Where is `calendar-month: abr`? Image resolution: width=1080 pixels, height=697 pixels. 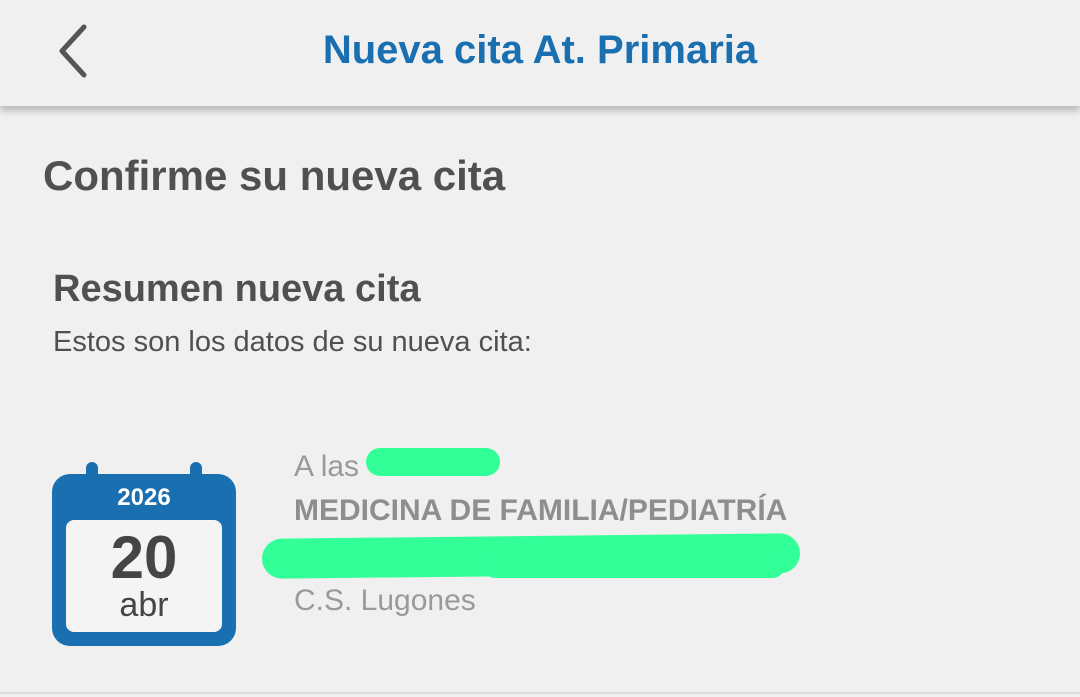
calendar-month: abr is located at coordinates (144, 605).